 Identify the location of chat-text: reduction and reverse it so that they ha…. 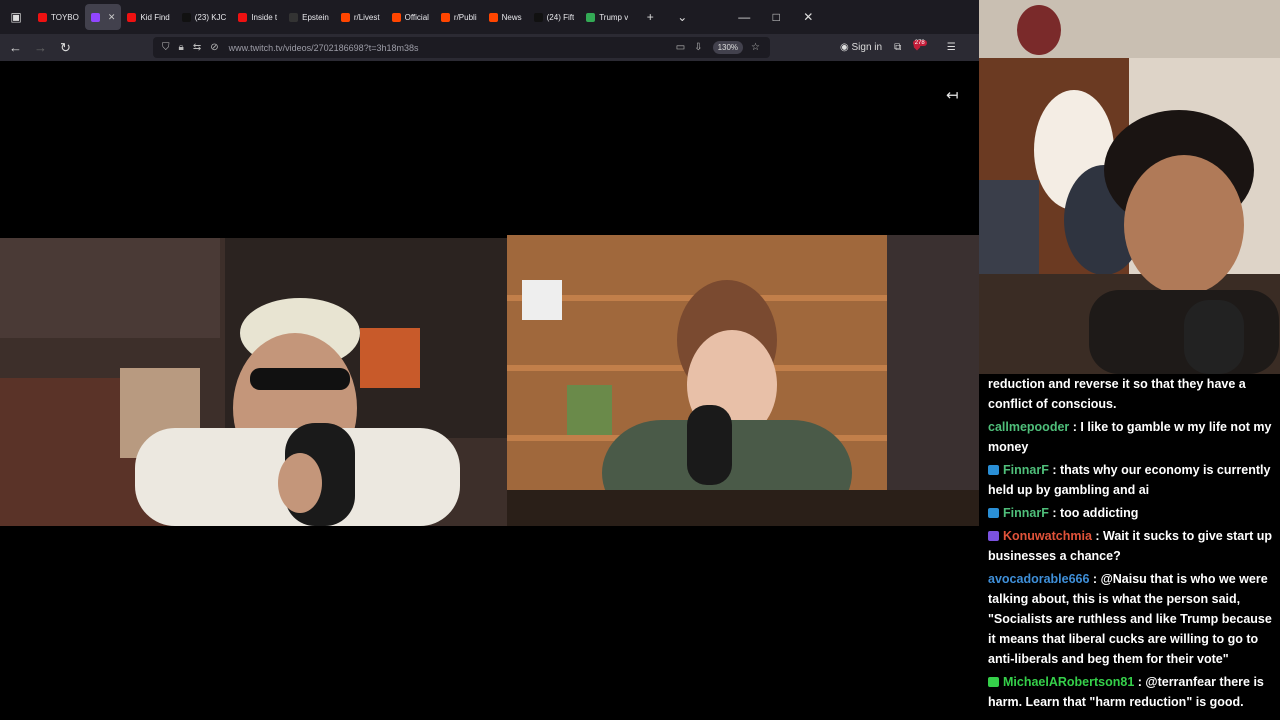
(1117, 394).